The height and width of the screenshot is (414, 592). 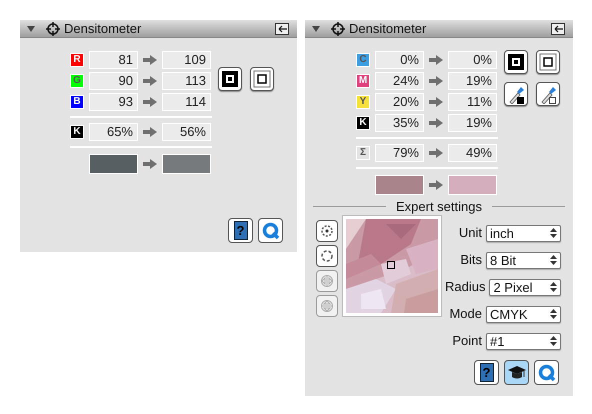 I want to click on value-field: 11%, so click(x=472, y=102).